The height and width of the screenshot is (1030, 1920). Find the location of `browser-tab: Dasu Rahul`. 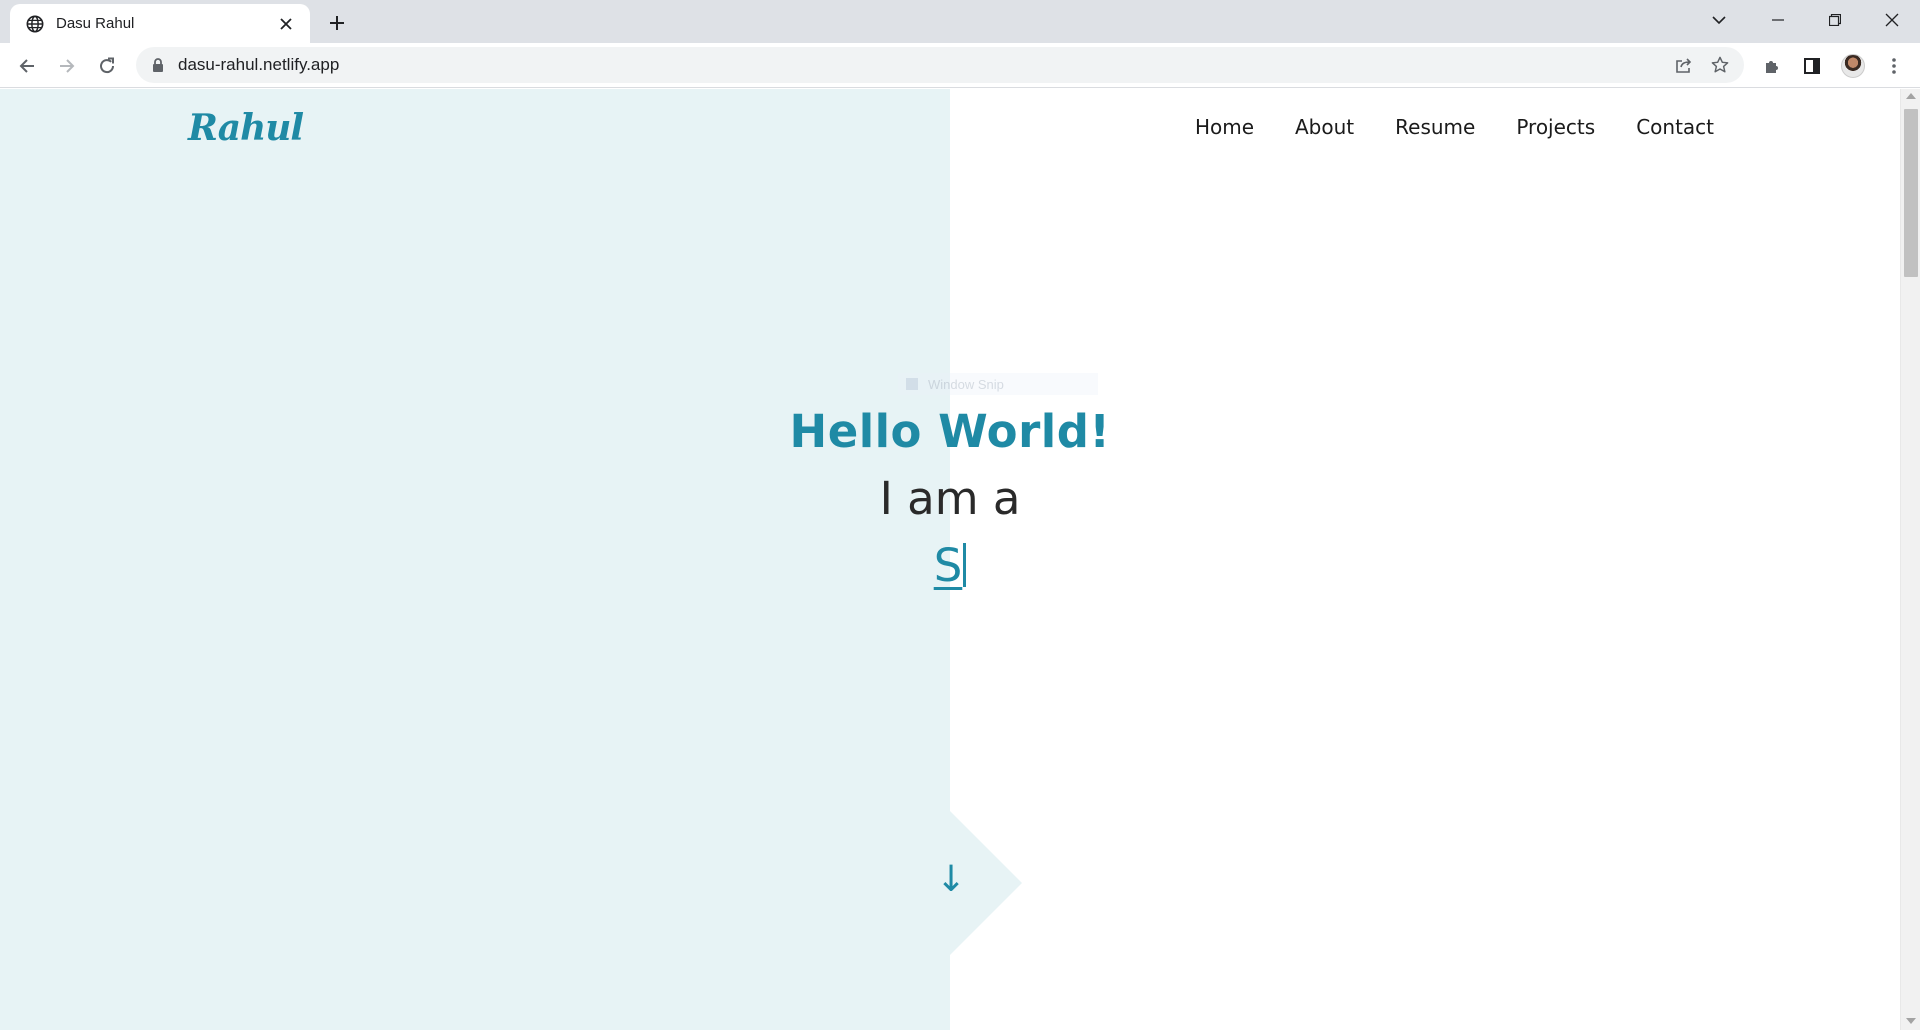

browser-tab: Dasu Rahul is located at coordinates (160, 23).